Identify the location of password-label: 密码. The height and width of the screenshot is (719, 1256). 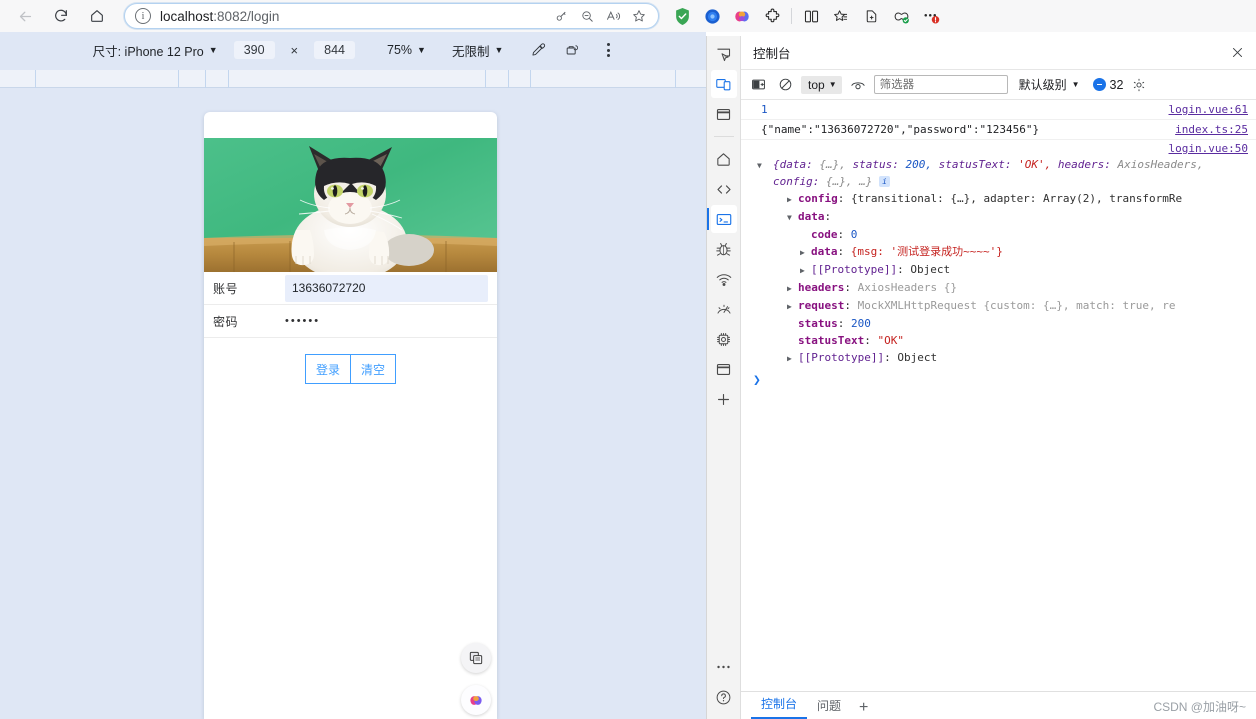
(226, 321).